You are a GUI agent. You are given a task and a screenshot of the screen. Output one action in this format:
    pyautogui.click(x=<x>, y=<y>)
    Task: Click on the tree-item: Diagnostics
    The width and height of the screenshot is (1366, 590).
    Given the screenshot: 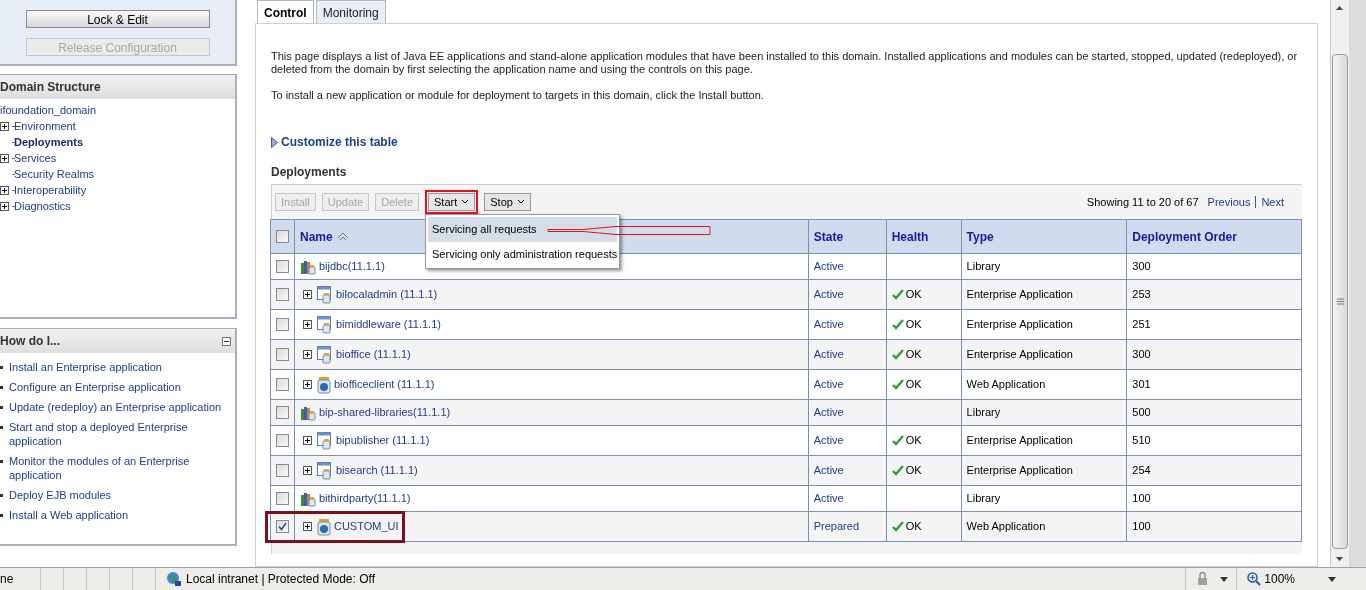 What is the action you would take?
    pyautogui.click(x=42, y=206)
    